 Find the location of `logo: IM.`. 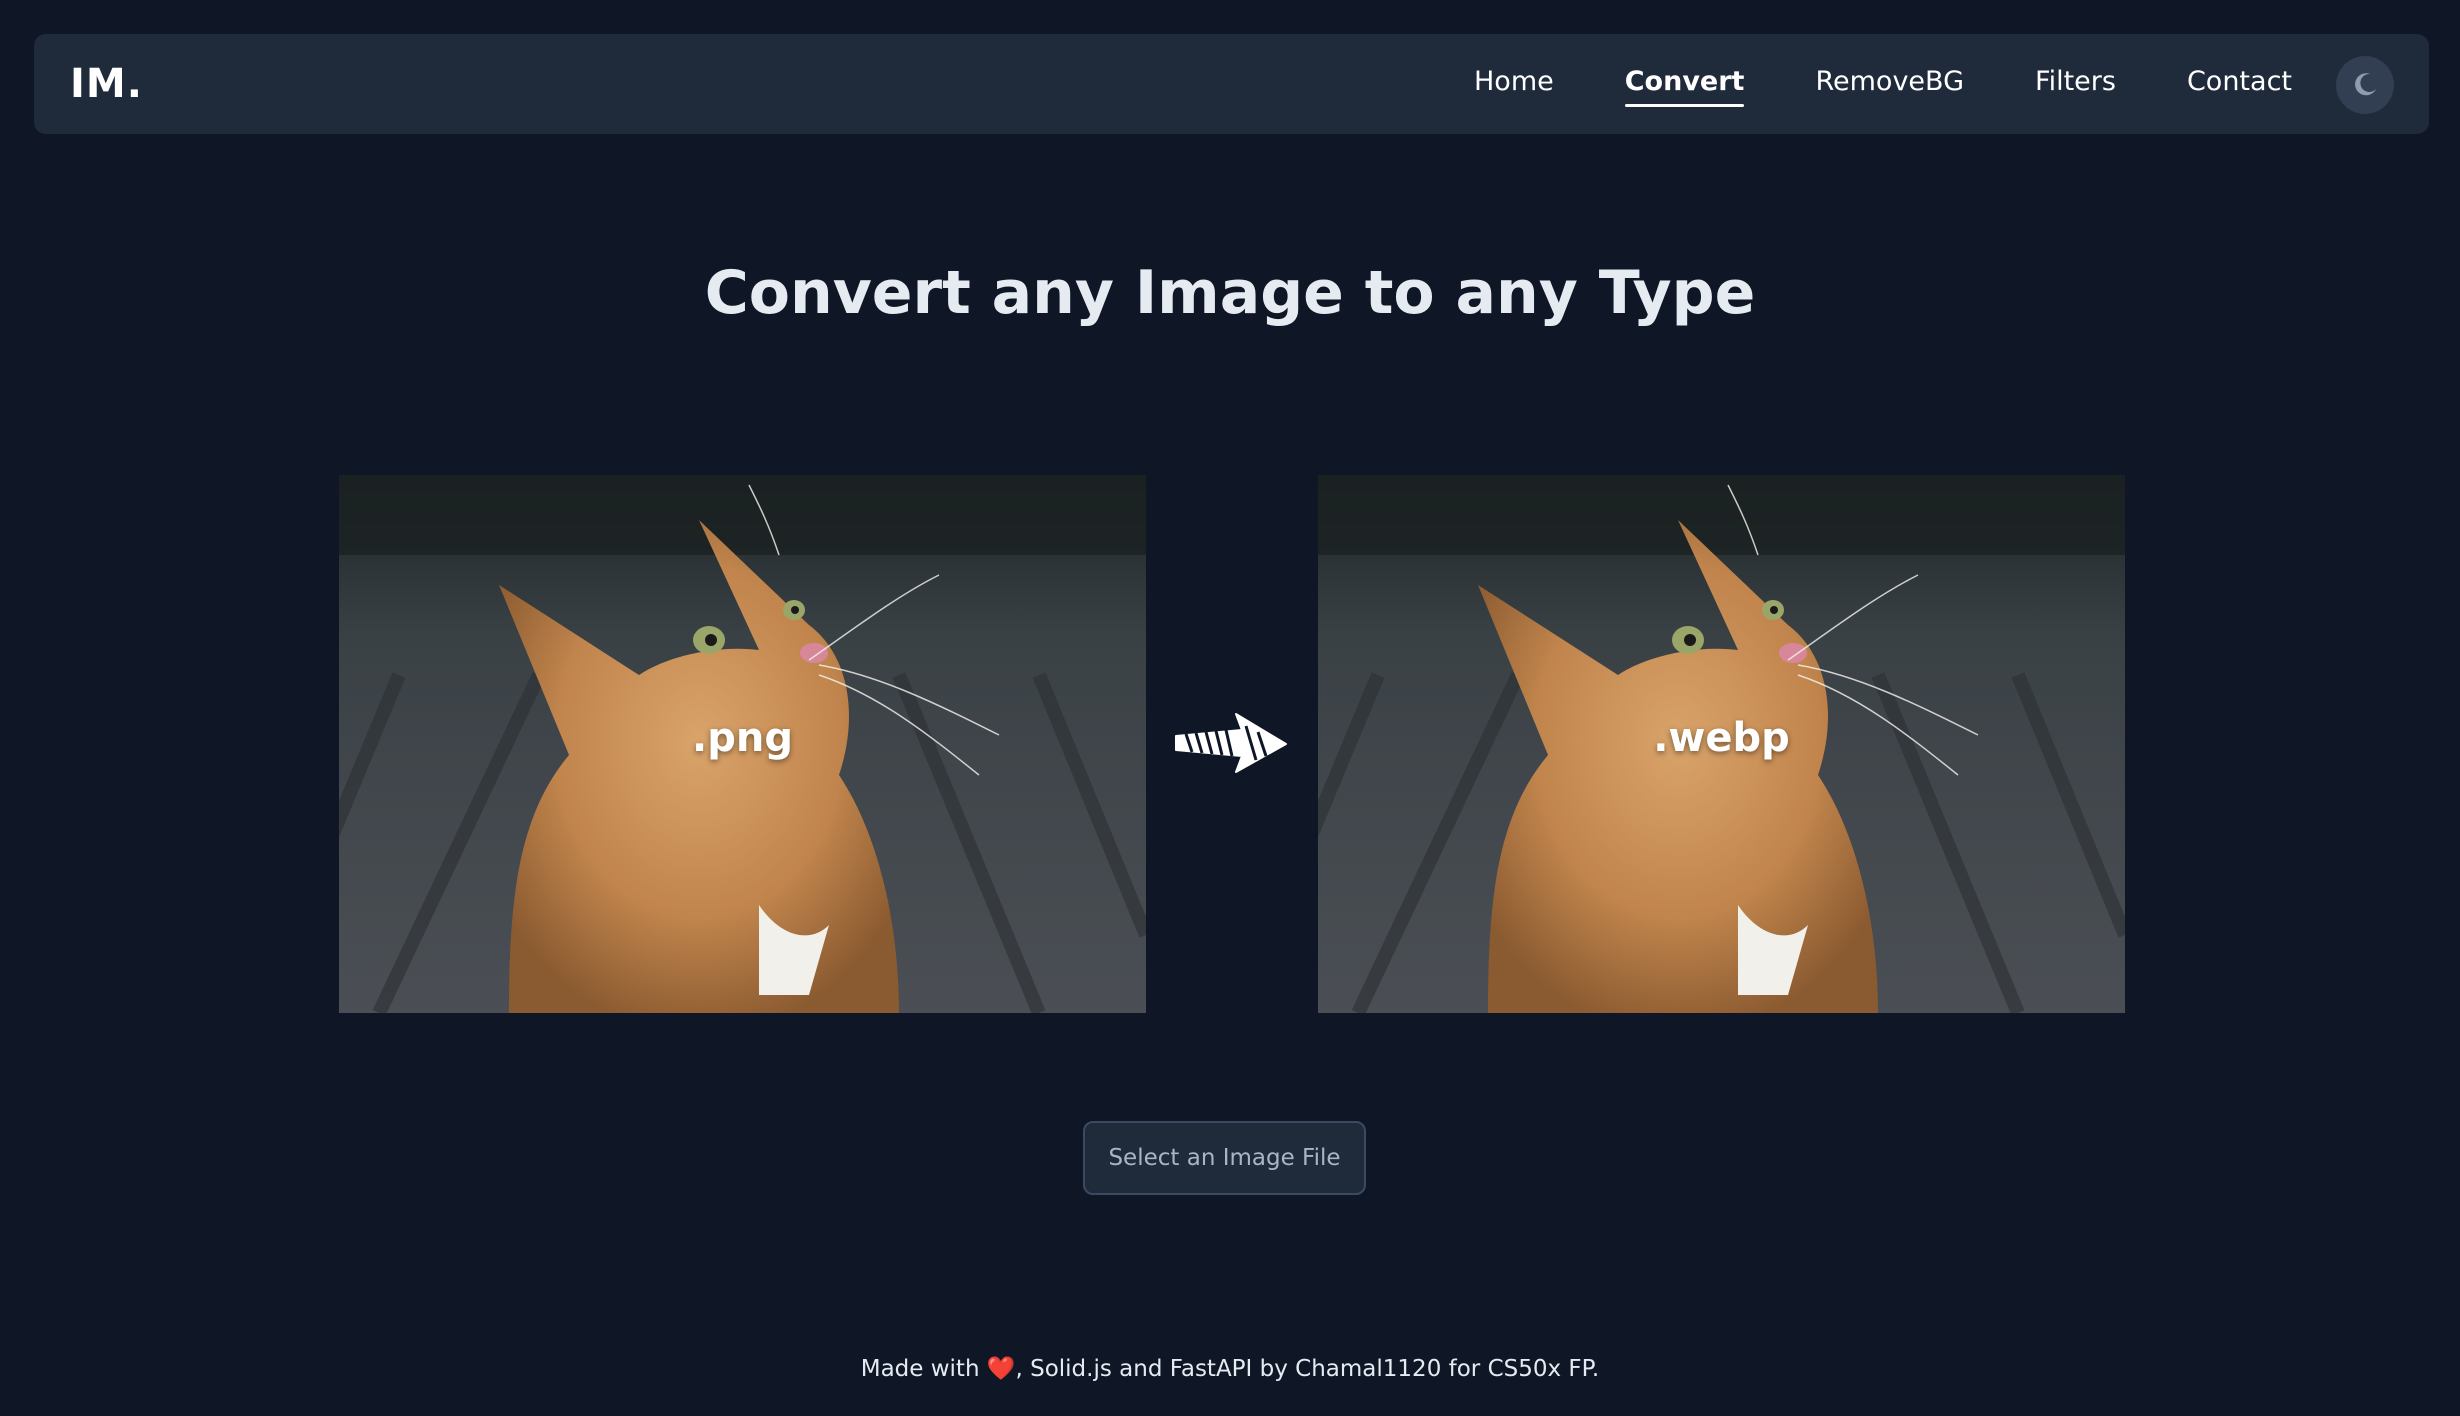

logo: IM. is located at coordinates (106, 84).